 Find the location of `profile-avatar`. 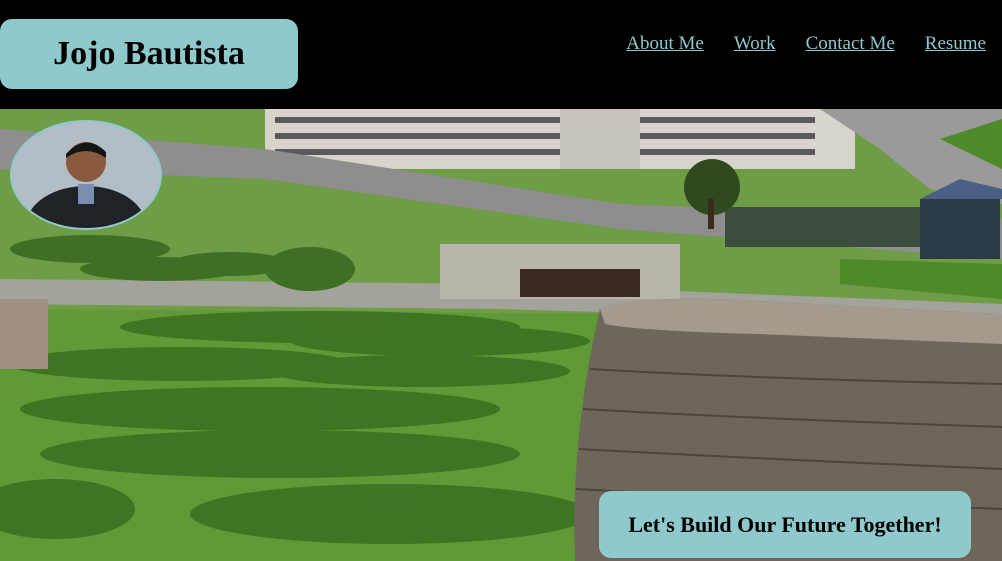

profile-avatar is located at coordinates (86, 175).